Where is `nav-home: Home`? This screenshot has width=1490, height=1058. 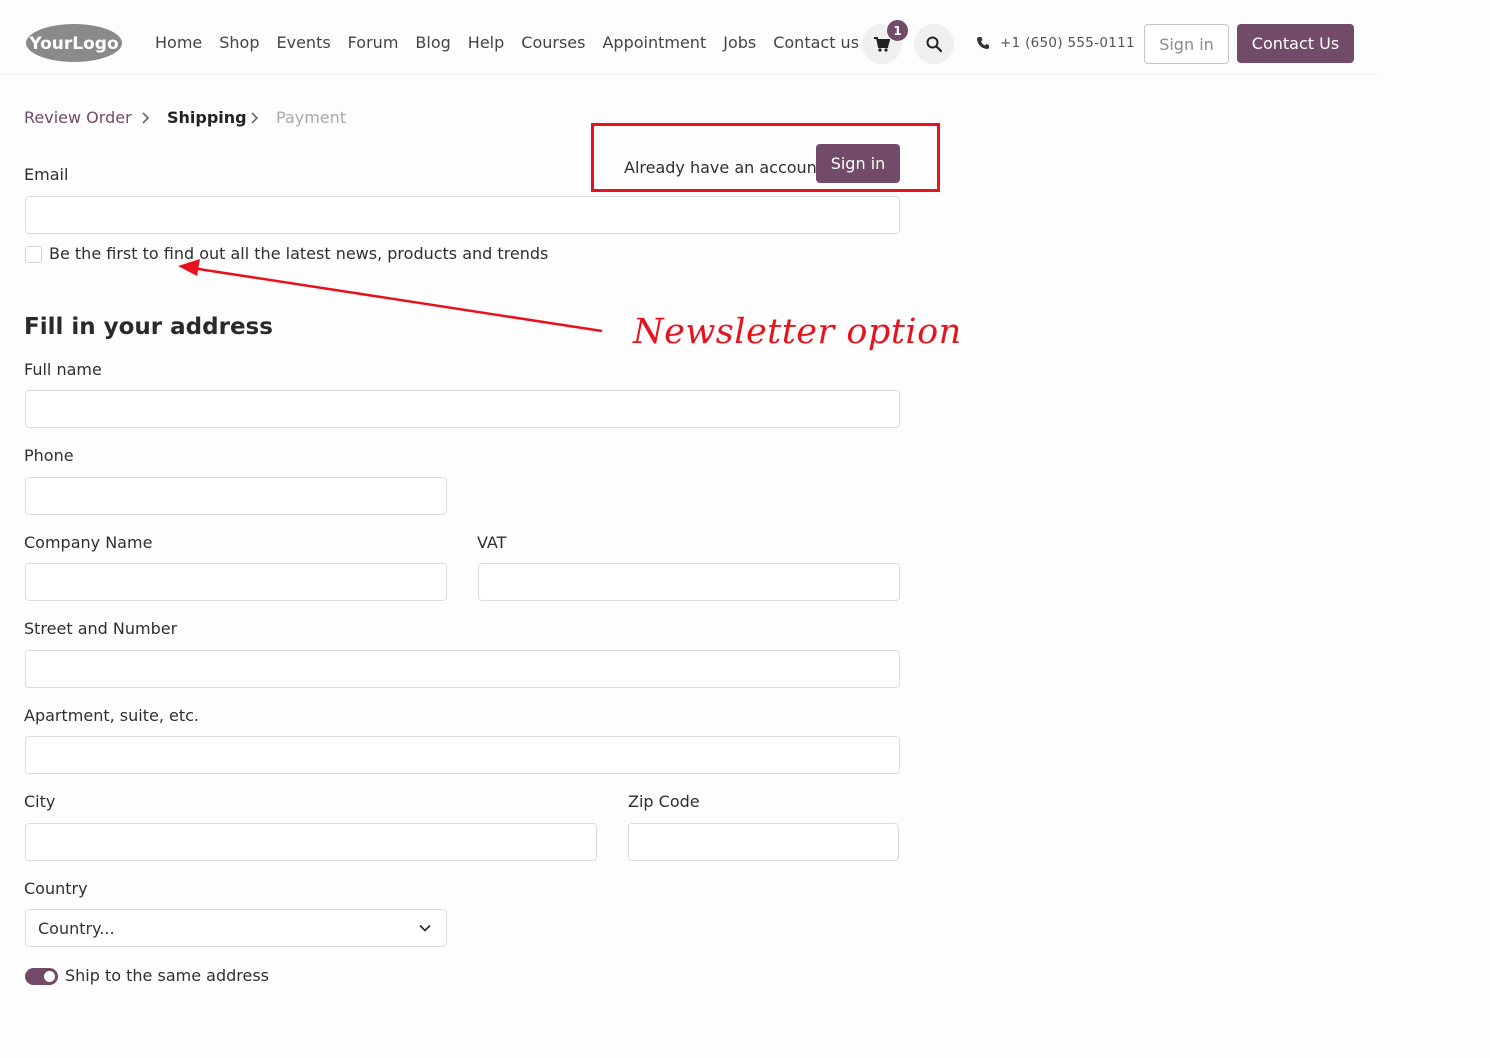
nav-home: Home is located at coordinates (178, 42).